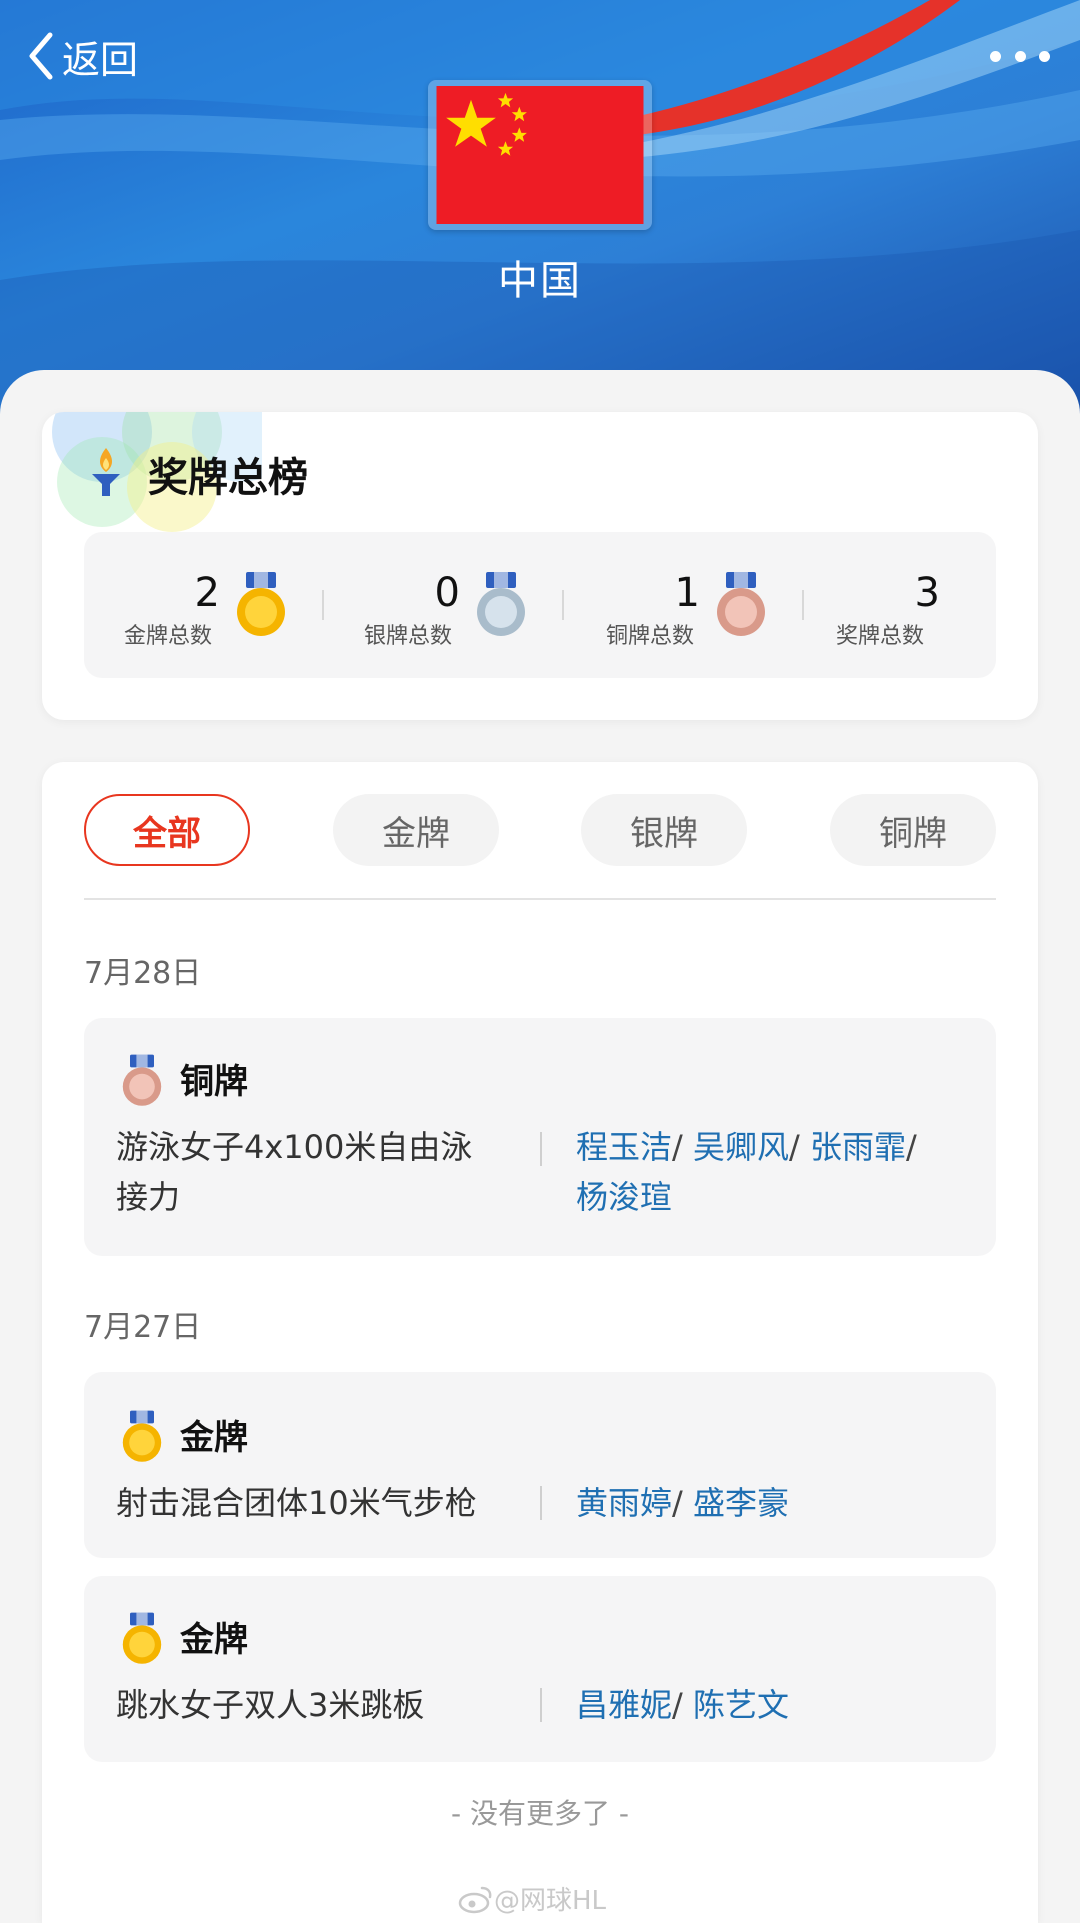 This screenshot has width=1080, height=1923. I want to click on athlete-link: 程玉洁, so click(624, 1147).